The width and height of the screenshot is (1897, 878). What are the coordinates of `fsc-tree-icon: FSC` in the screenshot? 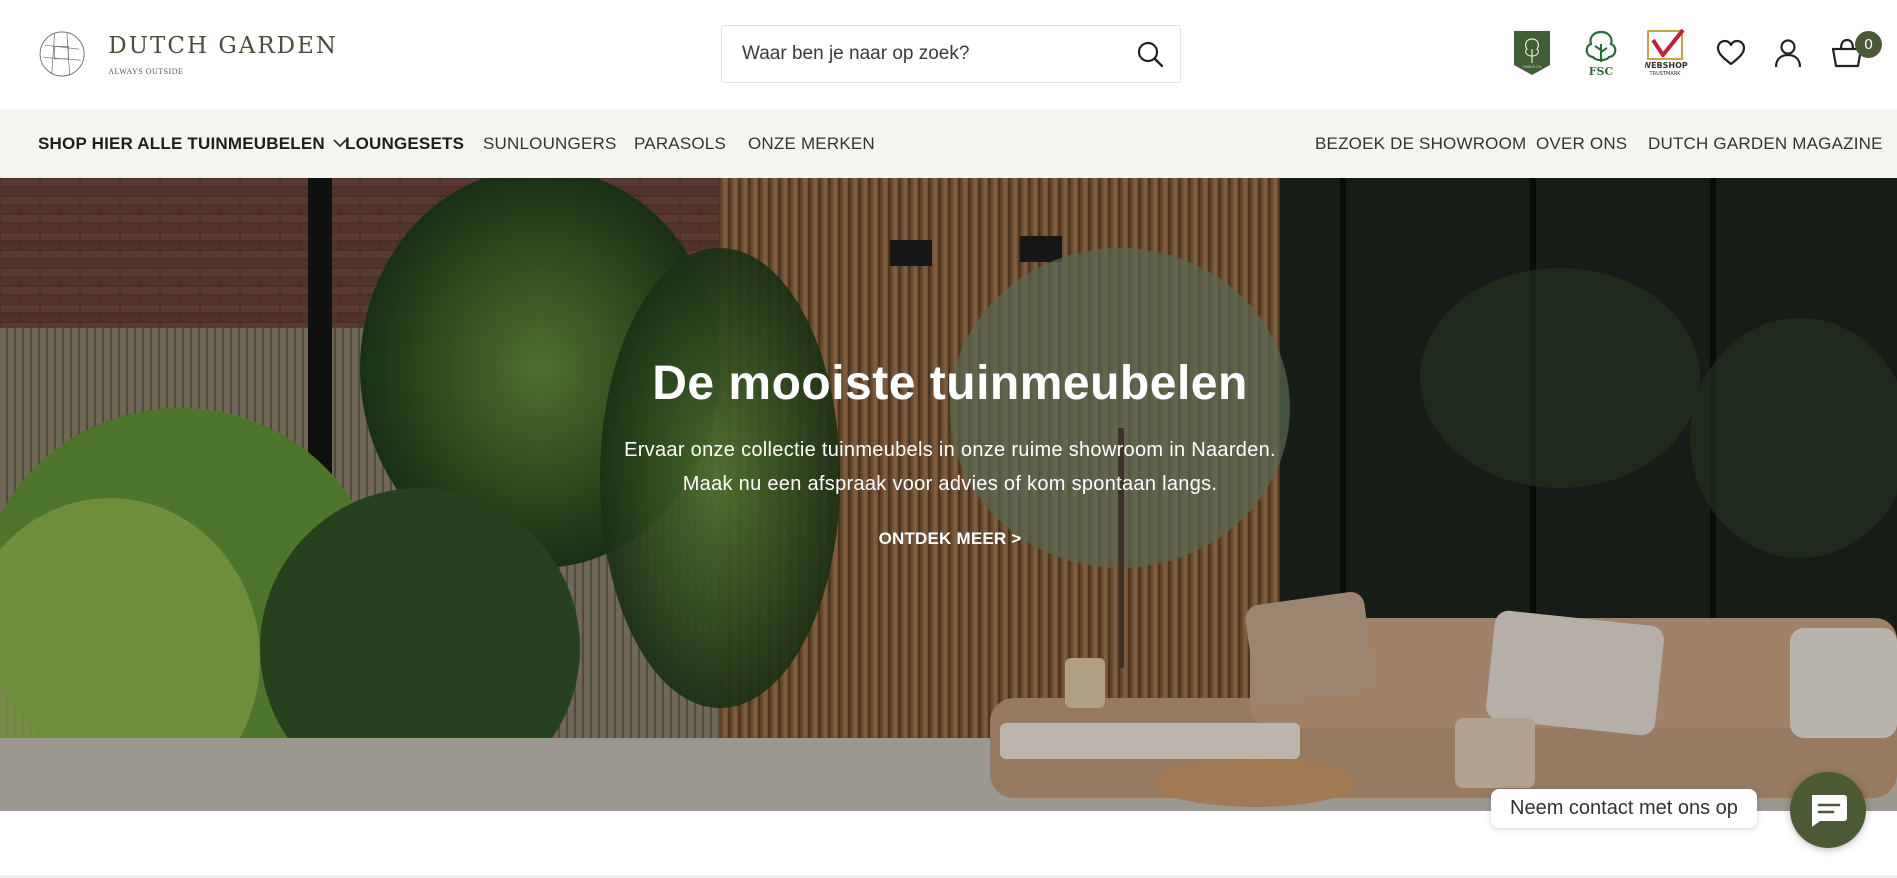 It's located at (1601, 54).